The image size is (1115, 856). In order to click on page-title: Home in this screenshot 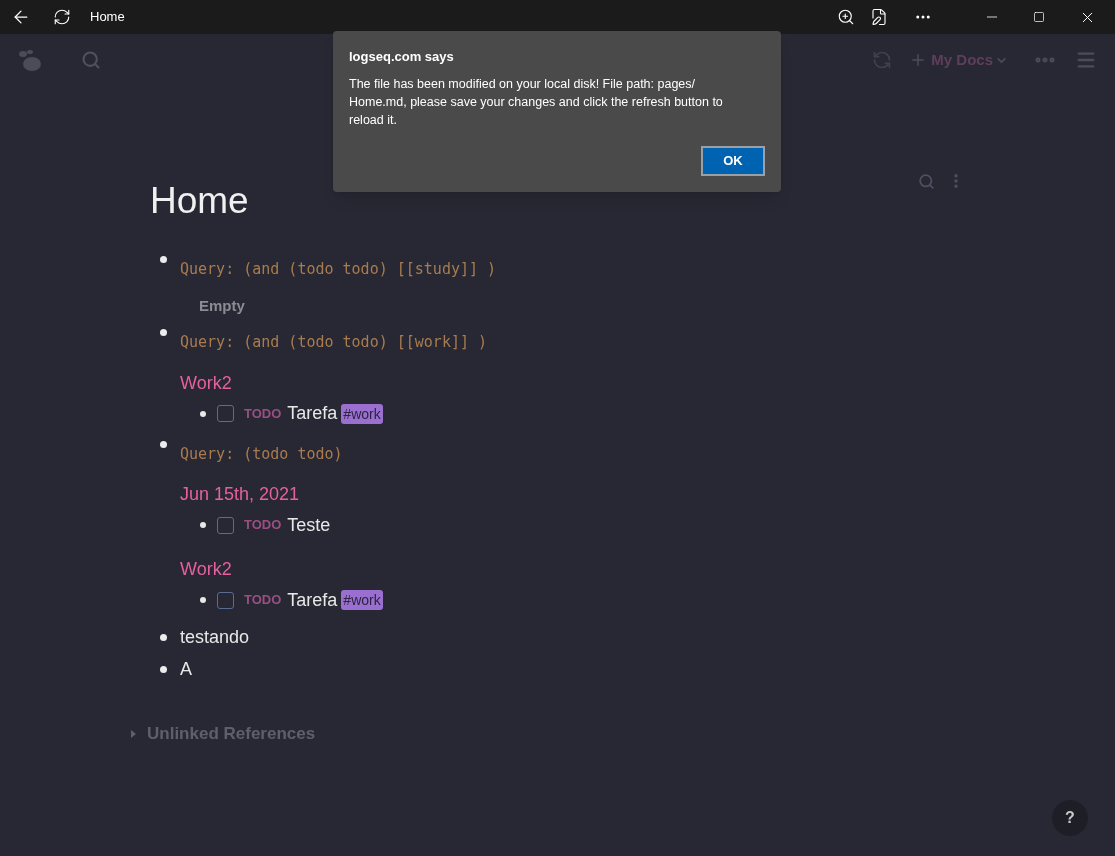, I will do `click(199, 201)`.